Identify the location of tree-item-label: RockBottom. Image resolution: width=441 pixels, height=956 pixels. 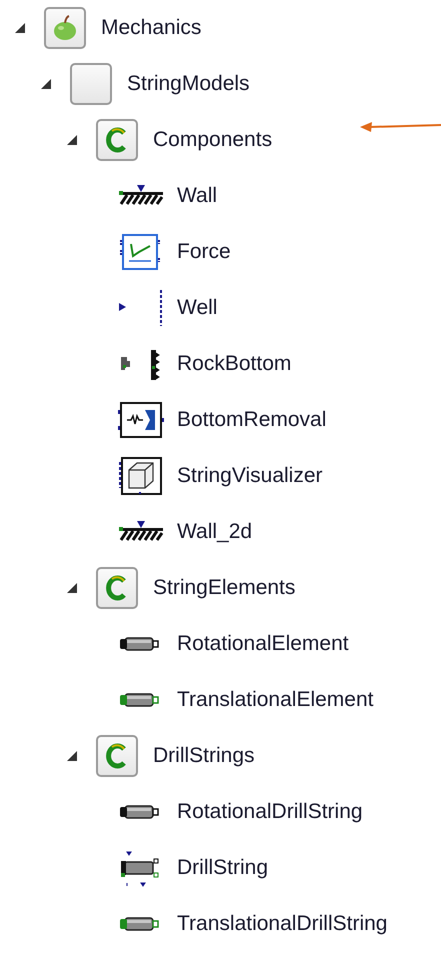
(234, 364).